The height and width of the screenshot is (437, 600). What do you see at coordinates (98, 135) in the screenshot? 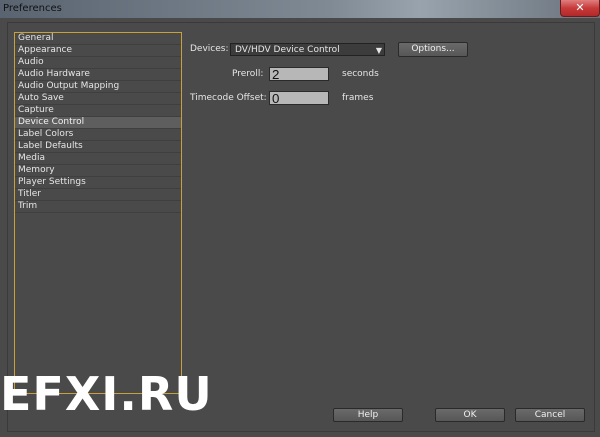
I see `sidebar-item-label-colors: Label Colors` at bounding box center [98, 135].